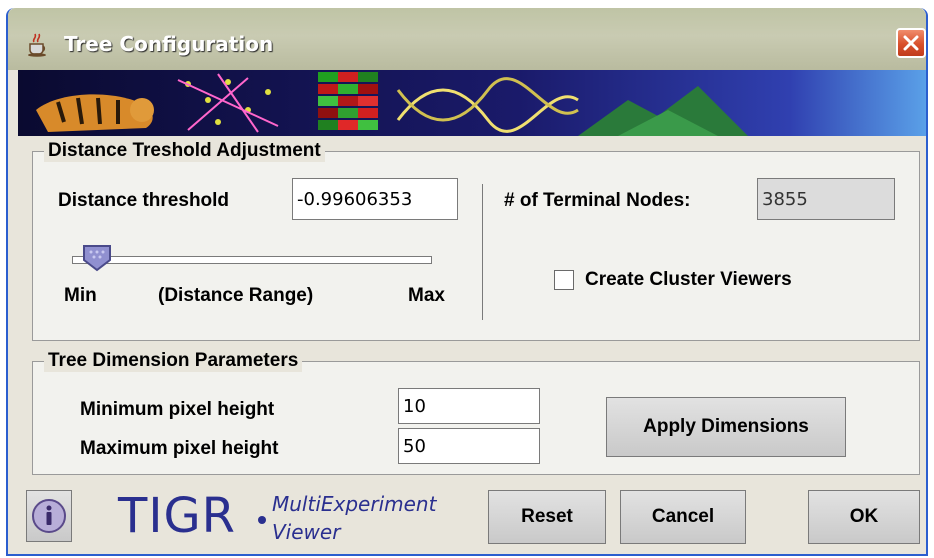 The height and width of the screenshot is (558, 934). Describe the element at coordinates (177, 516) in the screenshot. I see `tigr-logo: TIGR` at that location.